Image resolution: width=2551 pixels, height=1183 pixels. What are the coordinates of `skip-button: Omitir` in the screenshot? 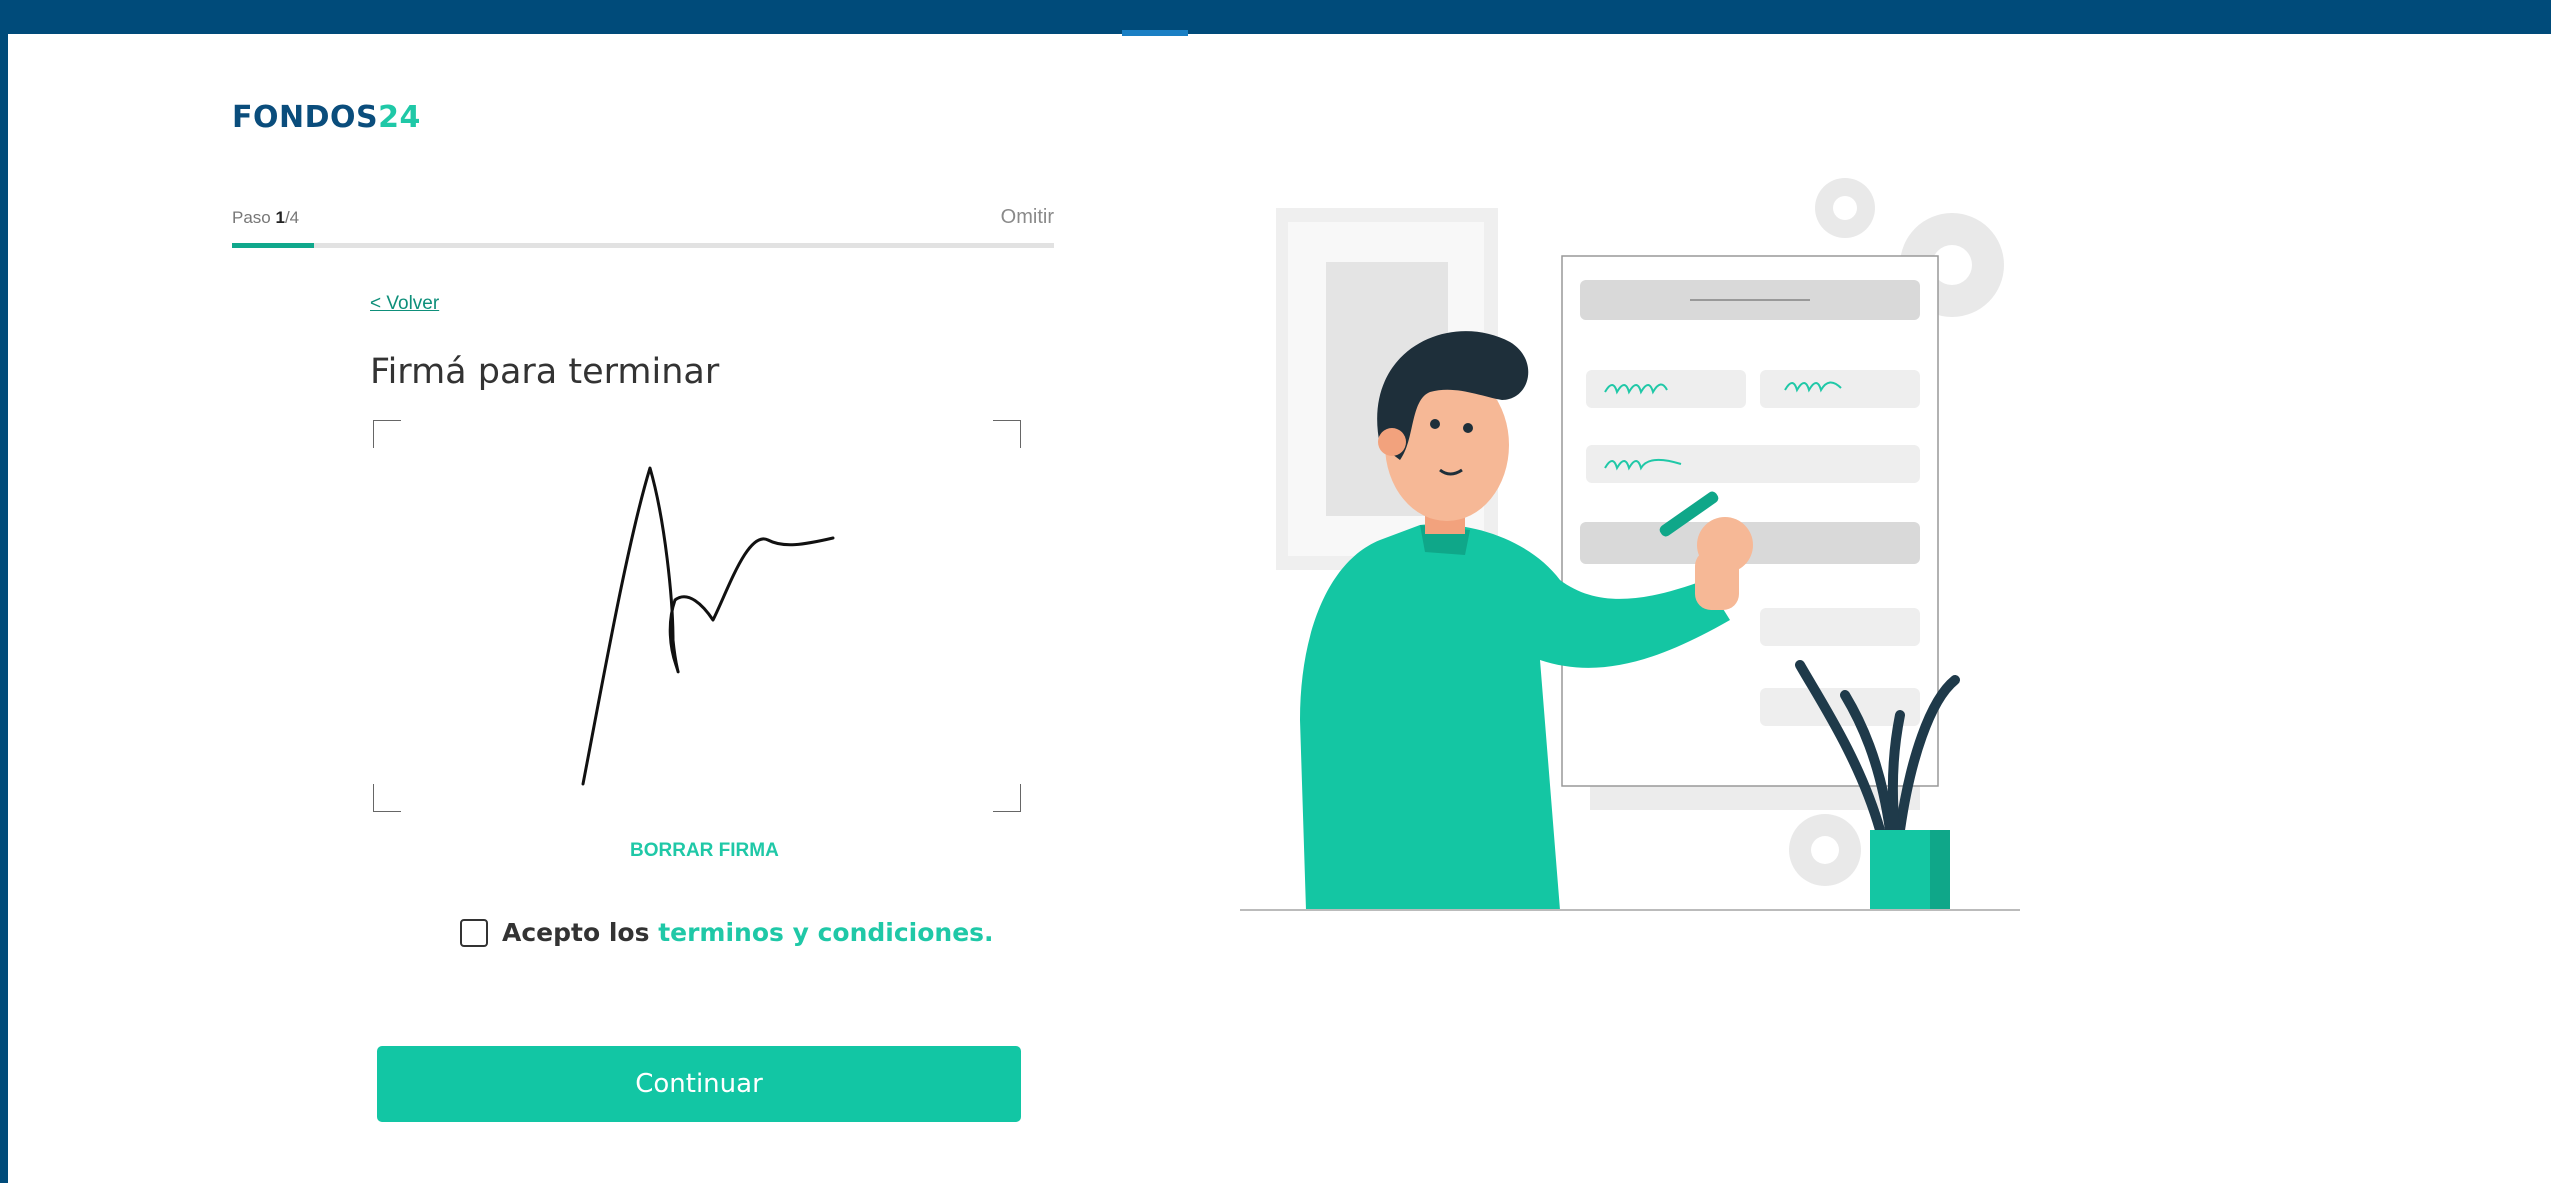 It's located at (1027, 217).